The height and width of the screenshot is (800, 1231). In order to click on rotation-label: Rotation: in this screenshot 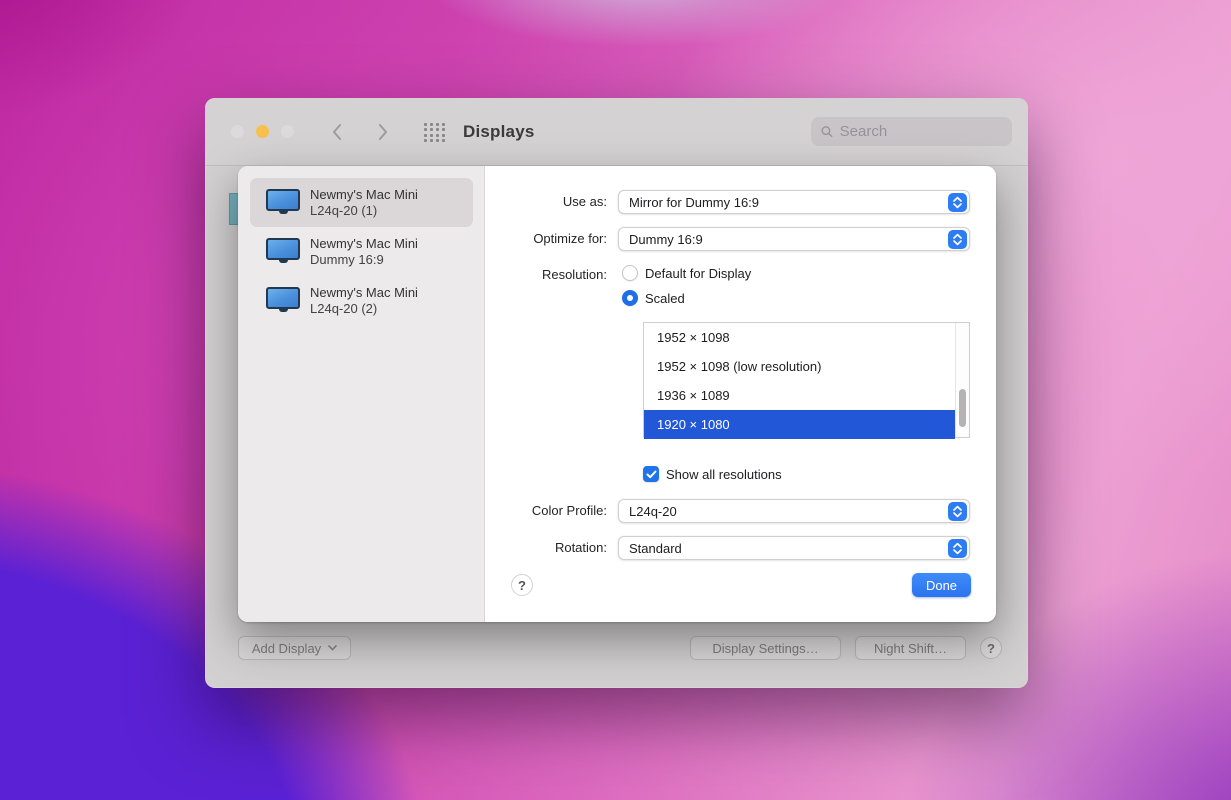, I will do `click(580, 547)`.